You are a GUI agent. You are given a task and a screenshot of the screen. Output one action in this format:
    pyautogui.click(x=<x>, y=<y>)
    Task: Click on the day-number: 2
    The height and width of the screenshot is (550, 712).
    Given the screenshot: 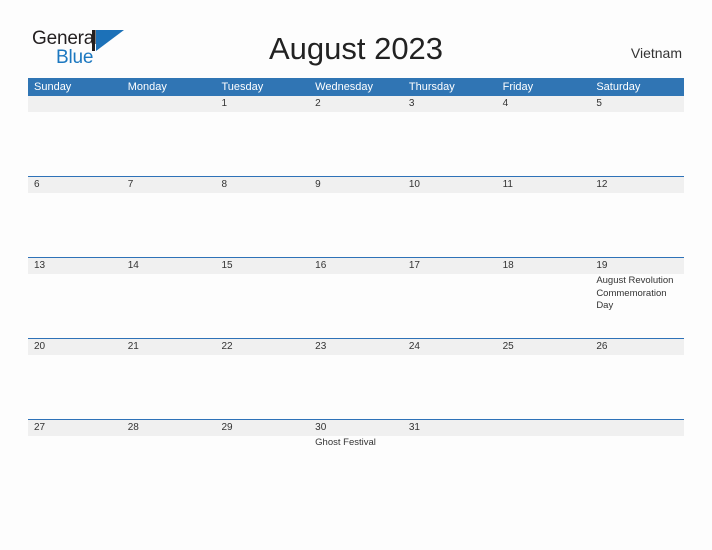 What is the action you would take?
    pyautogui.click(x=356, y=104)
    